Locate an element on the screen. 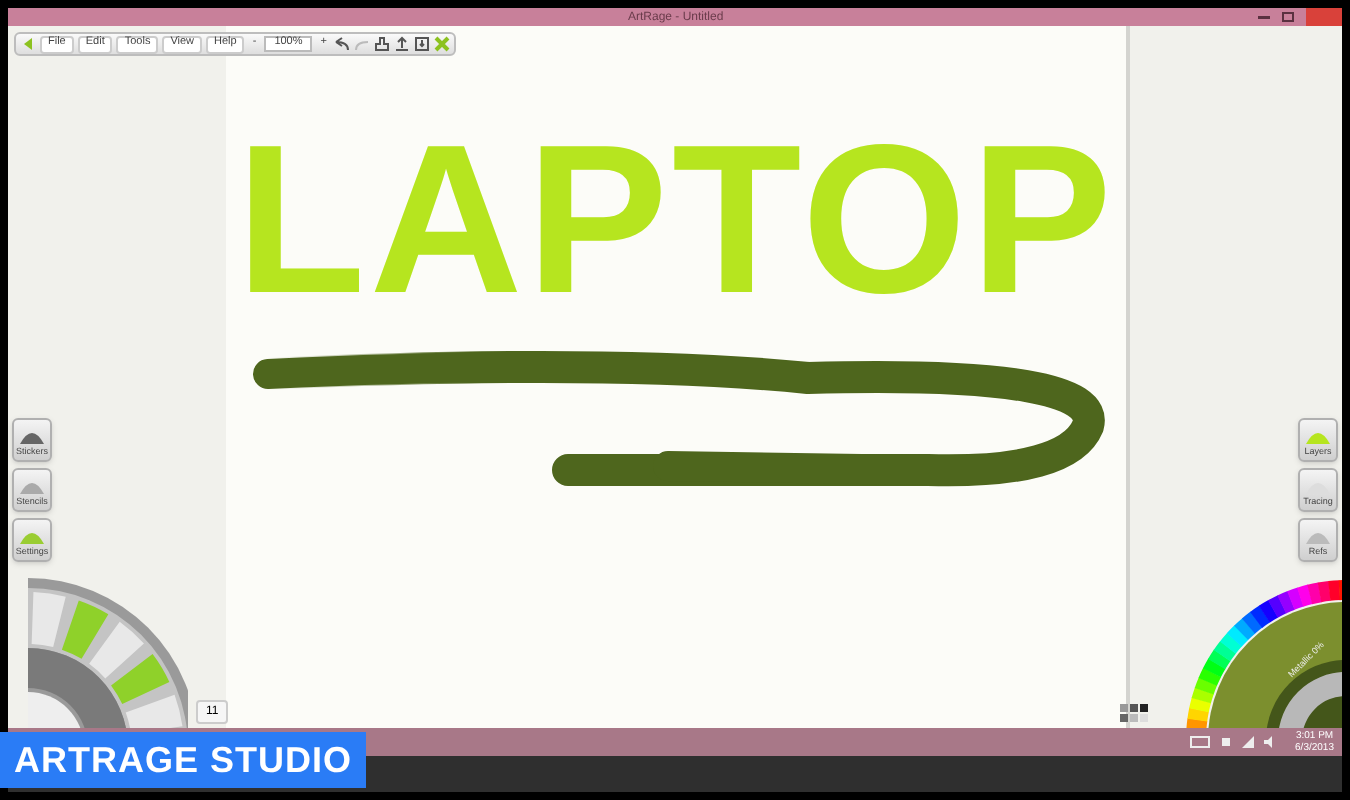 This screenshot has height=800, width=1350. signal-icon is located at coordinates (1247, 742).